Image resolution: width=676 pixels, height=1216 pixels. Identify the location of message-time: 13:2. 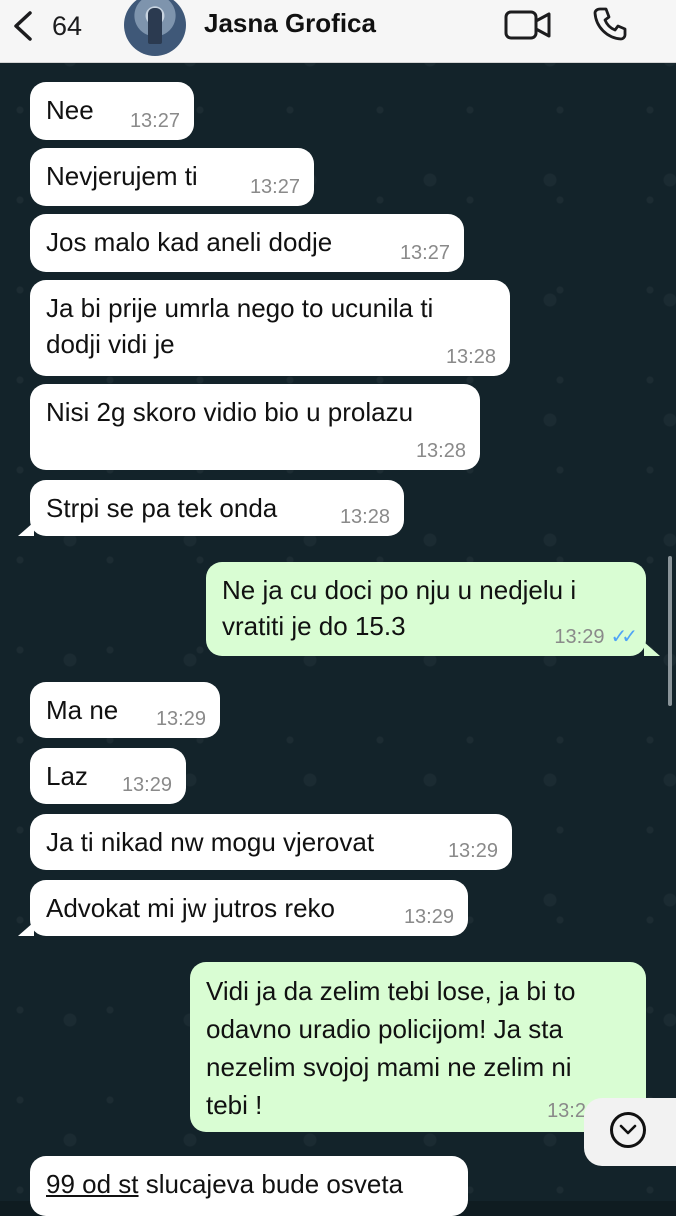
(566, 1111).